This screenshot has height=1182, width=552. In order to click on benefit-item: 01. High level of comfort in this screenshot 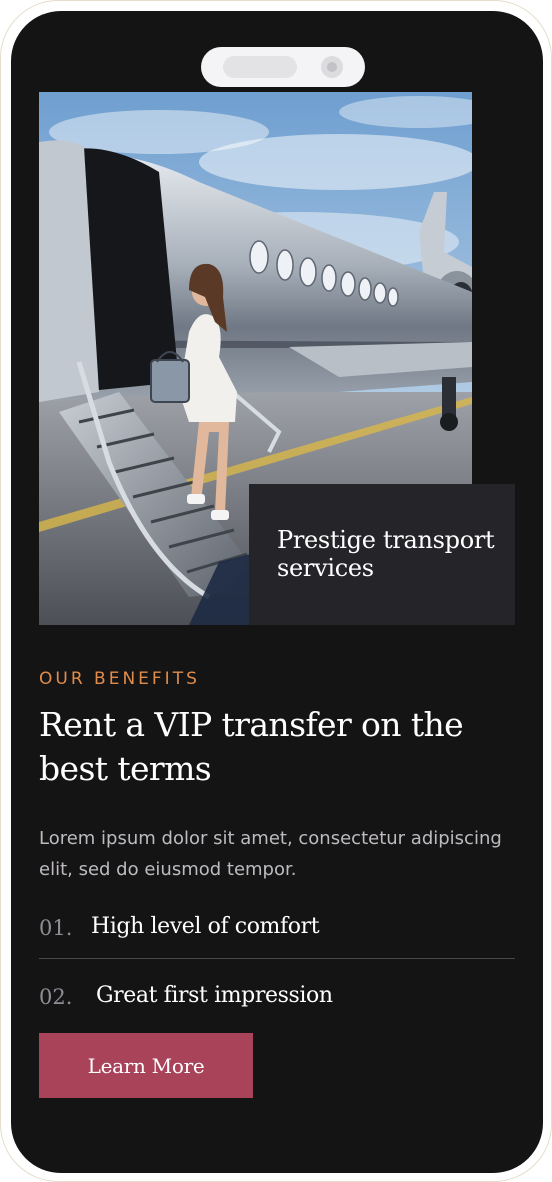, I will do `click(277, 933)`.